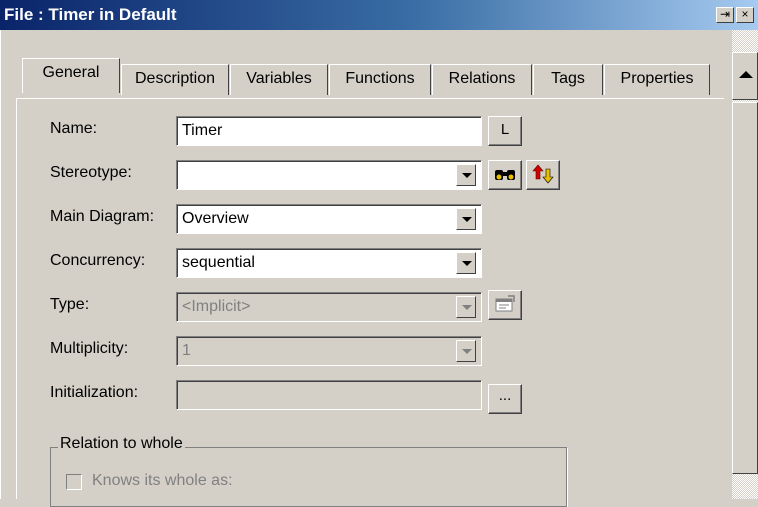 This screenshot has height=507, width=758. I want to click on stereotype-dropdown-button, so click(466, 175).